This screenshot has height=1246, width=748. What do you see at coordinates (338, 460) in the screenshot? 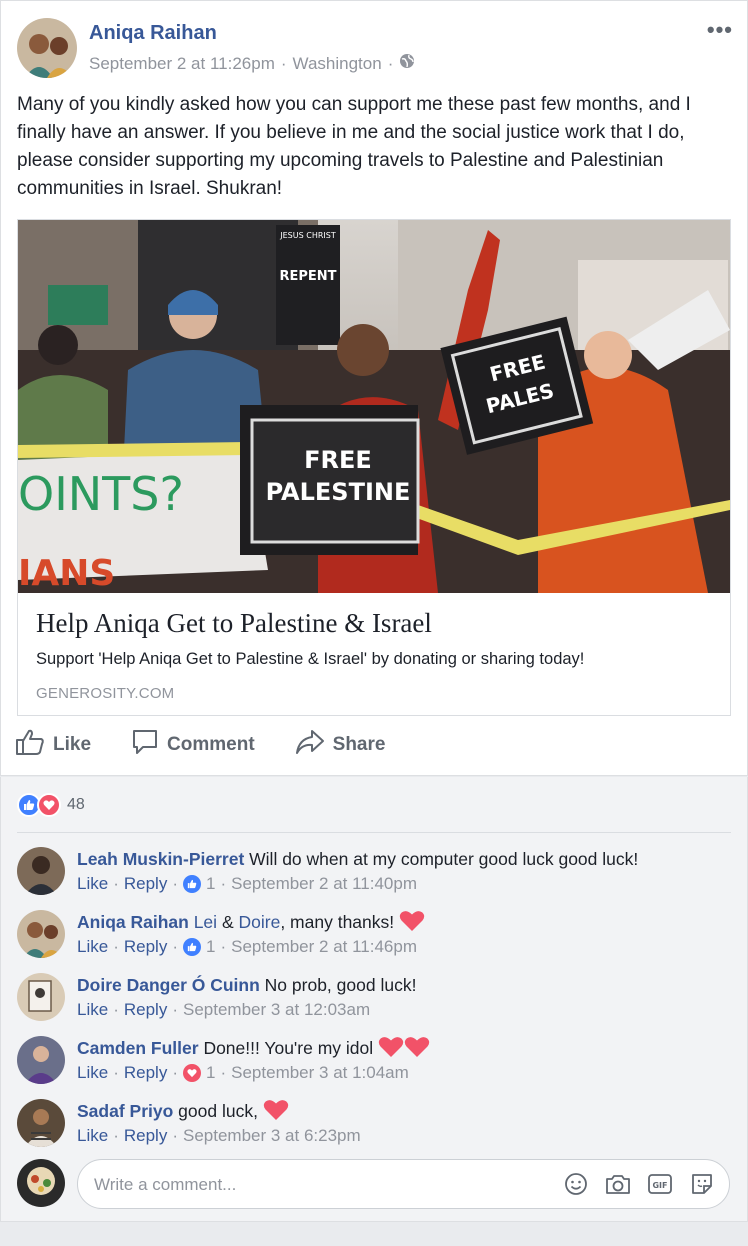
I see `image-sign-free: FREE` at bounding box center [338, 460].